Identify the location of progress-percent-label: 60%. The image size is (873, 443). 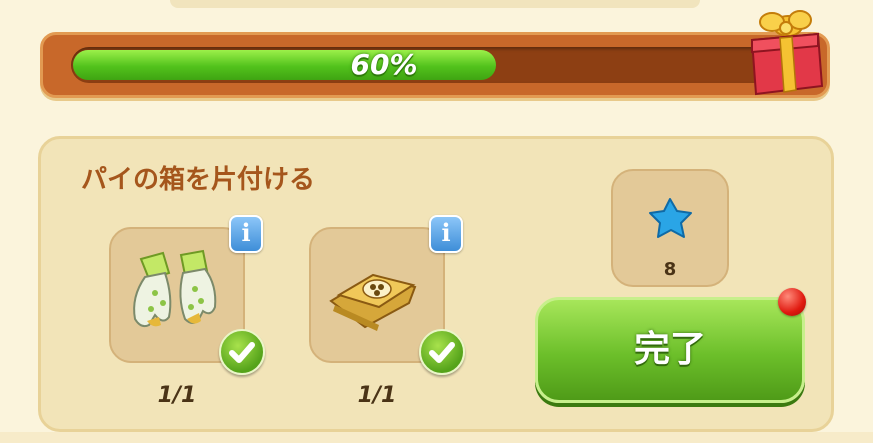
(384, 64).